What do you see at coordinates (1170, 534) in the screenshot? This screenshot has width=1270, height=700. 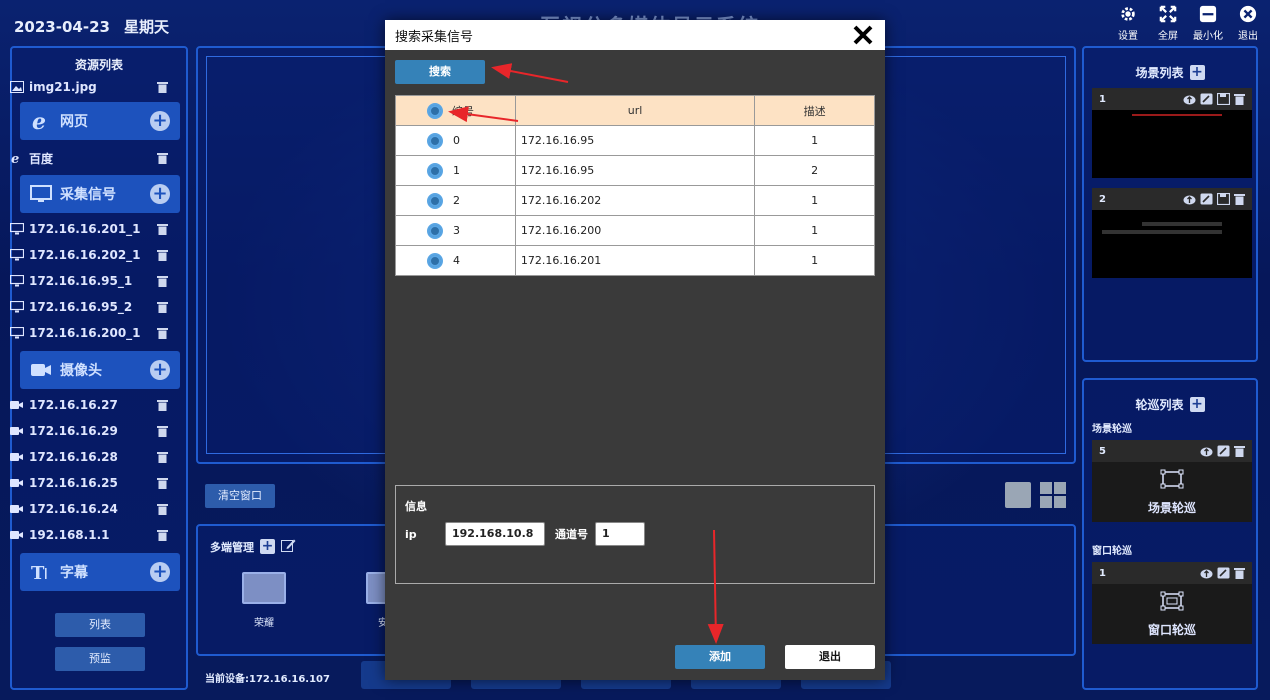 I see `tour-list-panel: 轮巡列表 + 场景轮巡 5 场景轮巡 窗口轮巡 1 窗口轮巡` at bounding box center [1170, 534].